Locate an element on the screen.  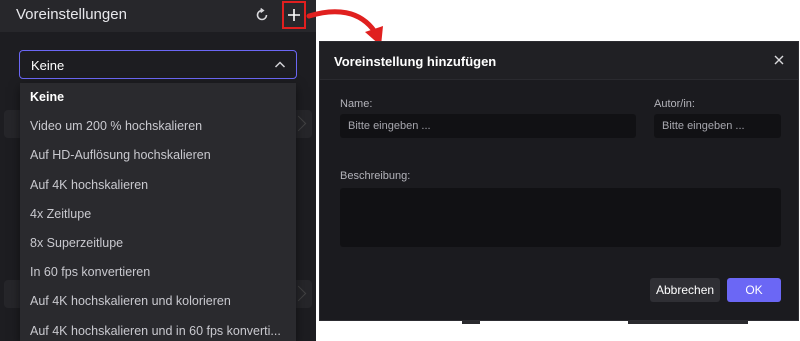
name-input is located at coordinates (488, 126).